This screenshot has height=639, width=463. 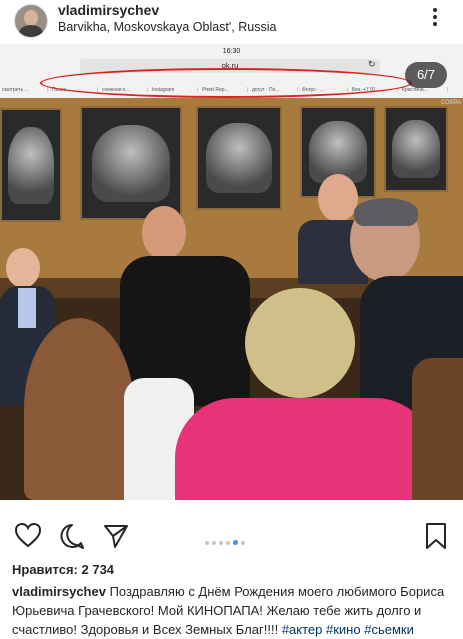 What do you see at coordinates (436, 536) in the screenshot?
I see `bookmark-icon` at bounding box center [436, 536].